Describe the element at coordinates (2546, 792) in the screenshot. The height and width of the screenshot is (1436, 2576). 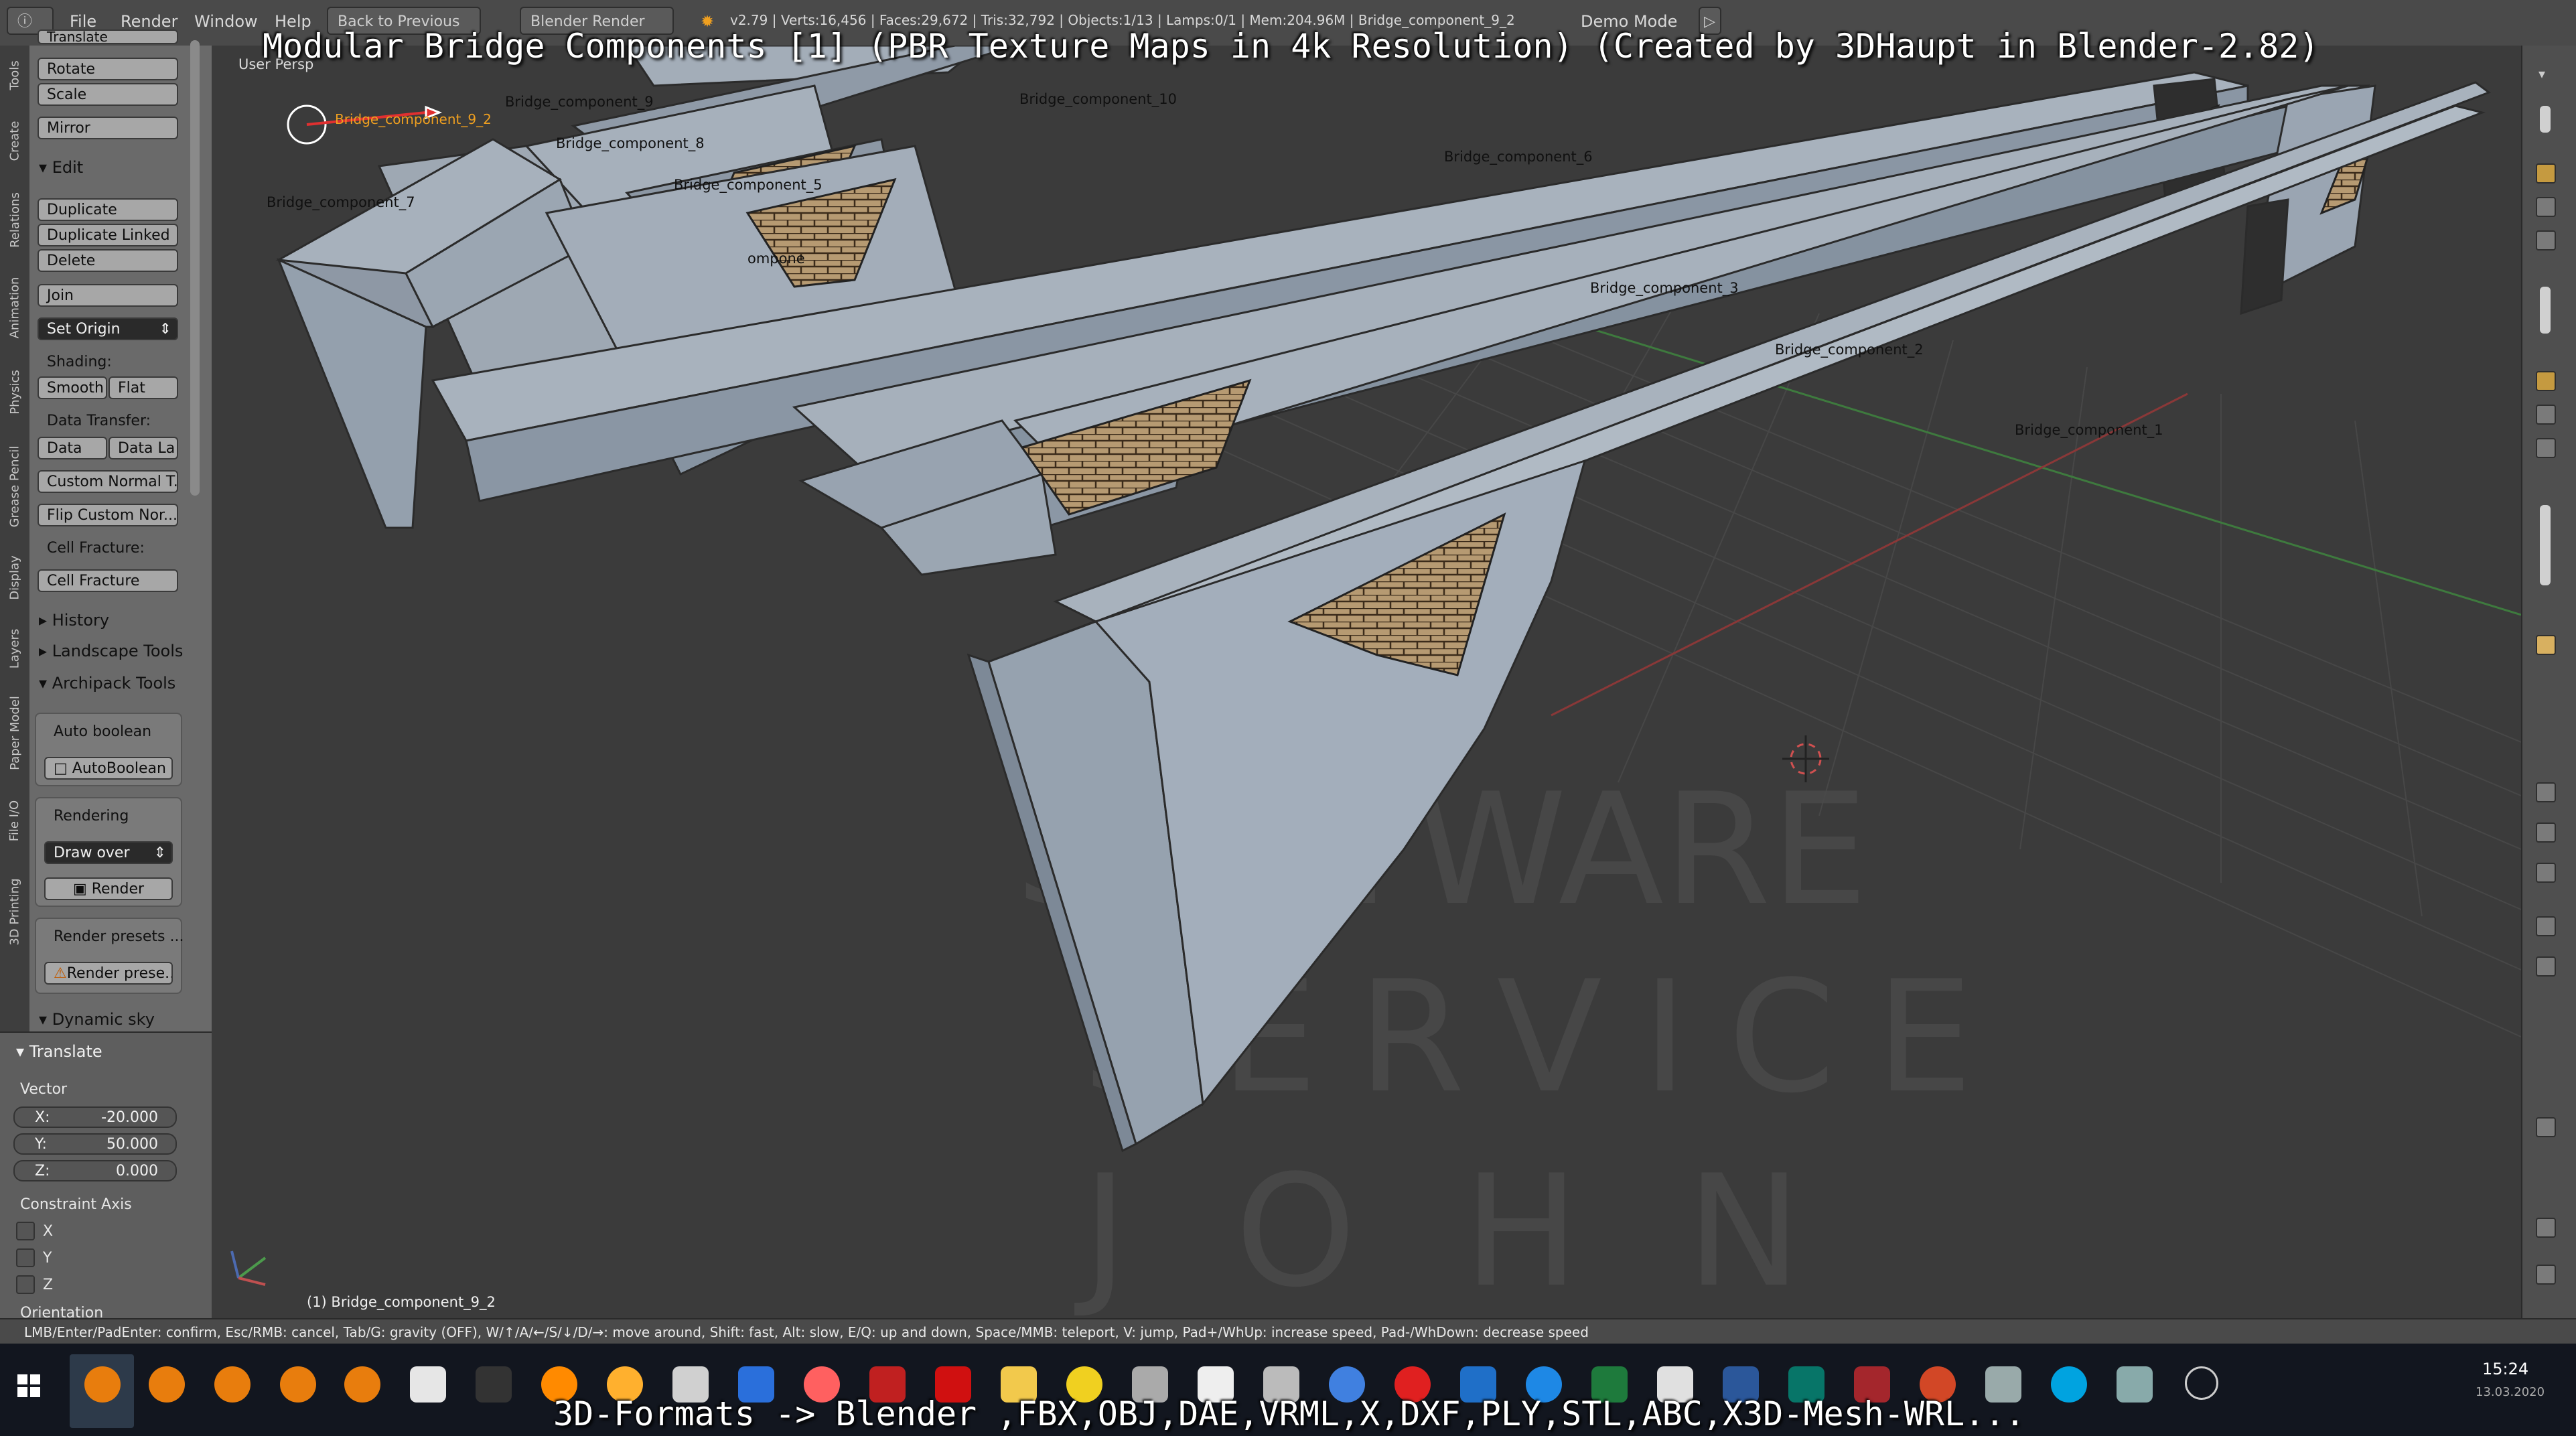
I see `layer-icon` at that location.